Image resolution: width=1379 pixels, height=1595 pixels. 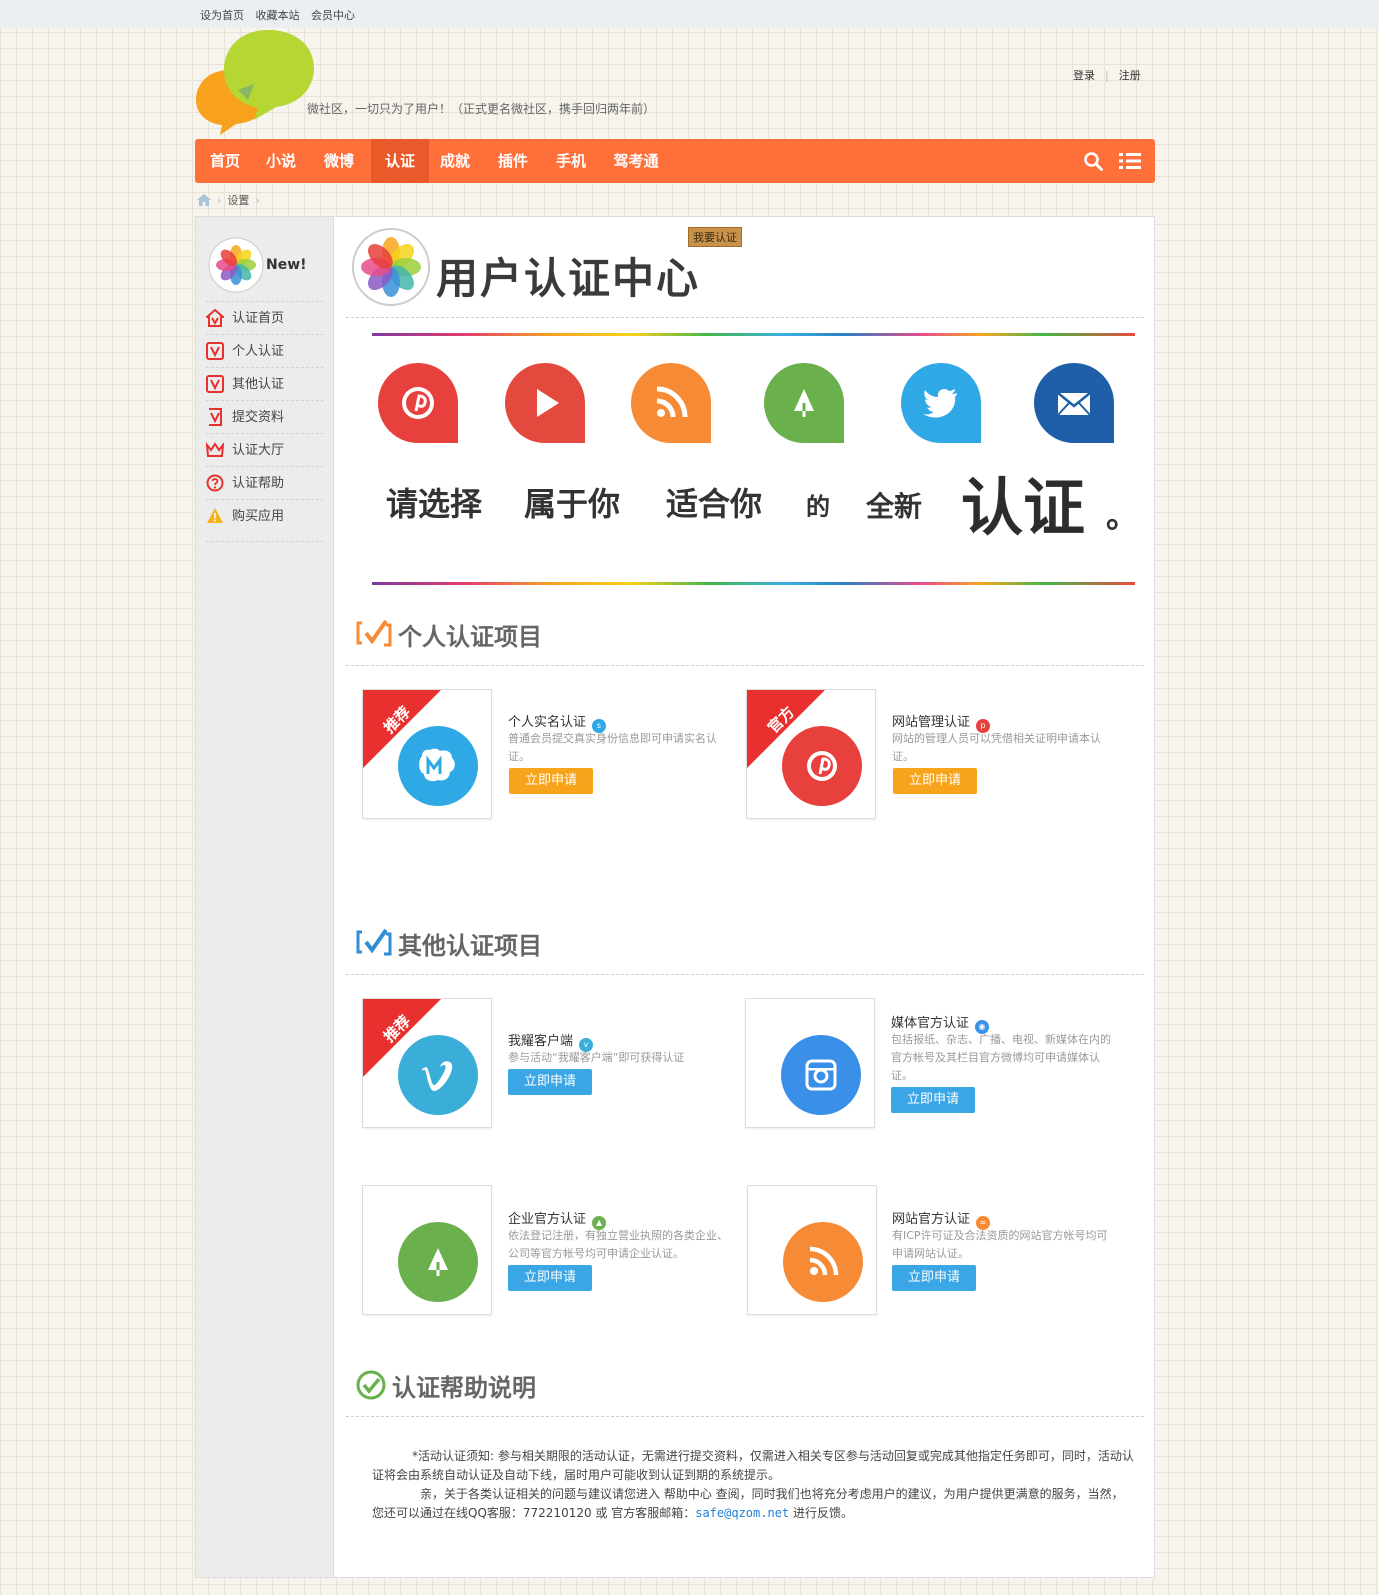 I want to click on nav-home: 首页, so click(x=225, y=161).